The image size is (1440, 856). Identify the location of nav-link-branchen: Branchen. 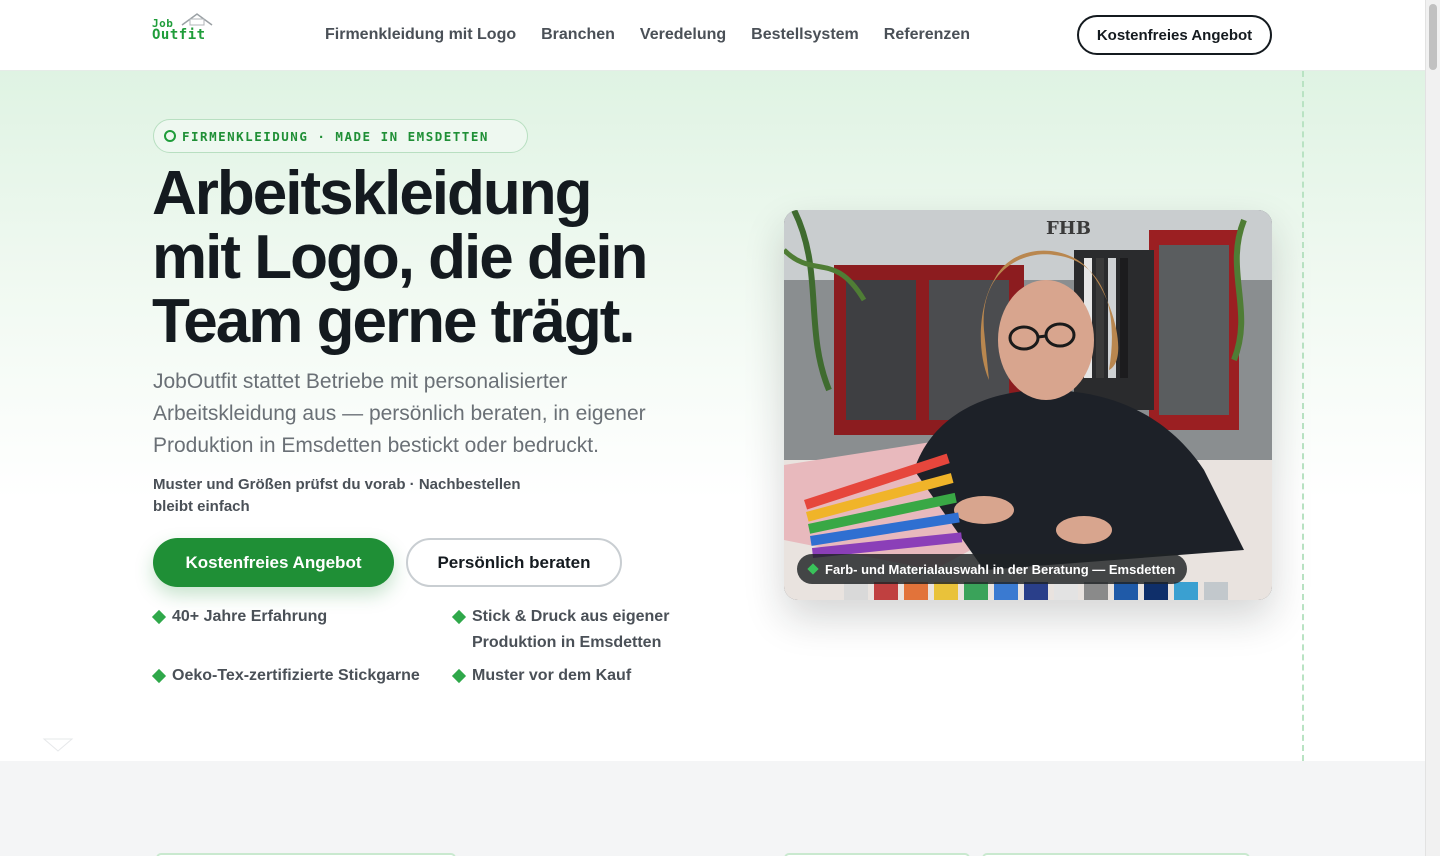
(578, 35).